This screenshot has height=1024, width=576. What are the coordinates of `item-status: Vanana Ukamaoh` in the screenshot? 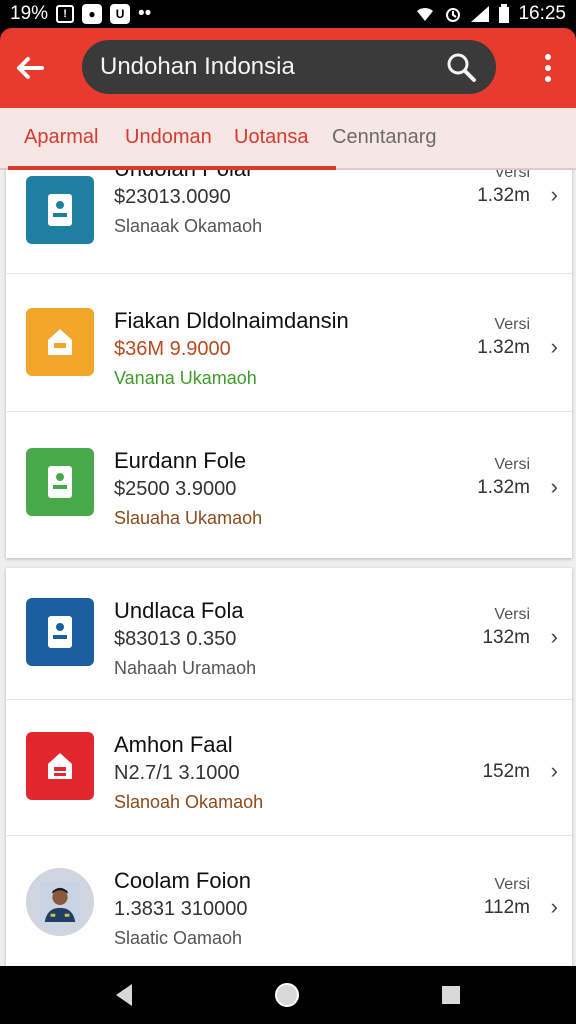 It's located at (185, 378).